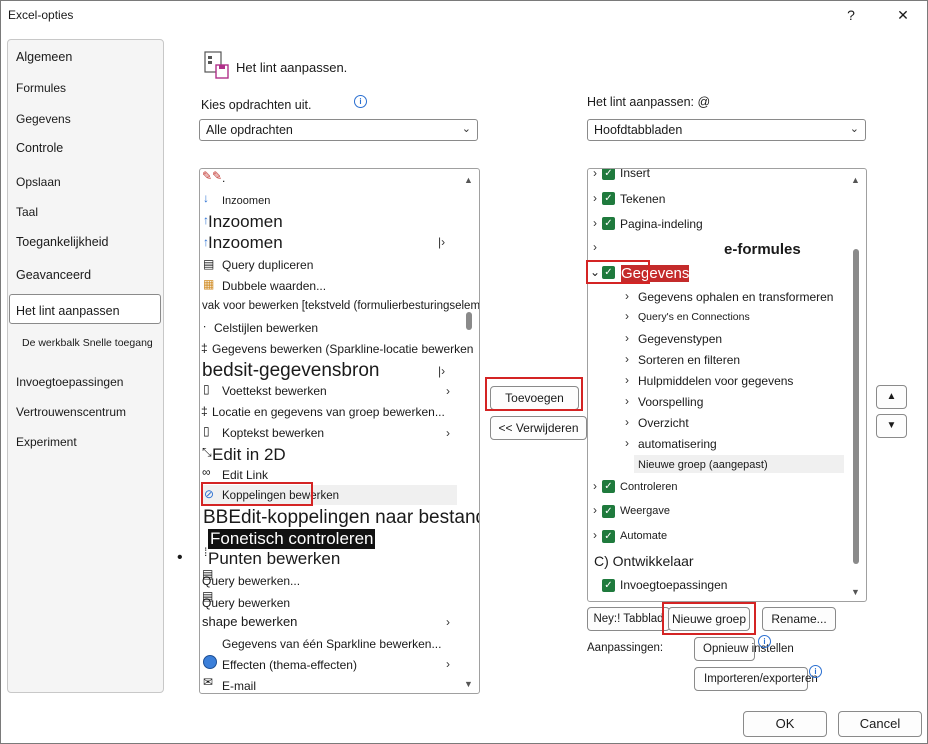  What do you see at coordinates (87, 343) in the screenshot?
I see `nav-item-werkbalk-snelle-toegang: De werkbalk Snelle toegang` at bounding box center [87, 343].